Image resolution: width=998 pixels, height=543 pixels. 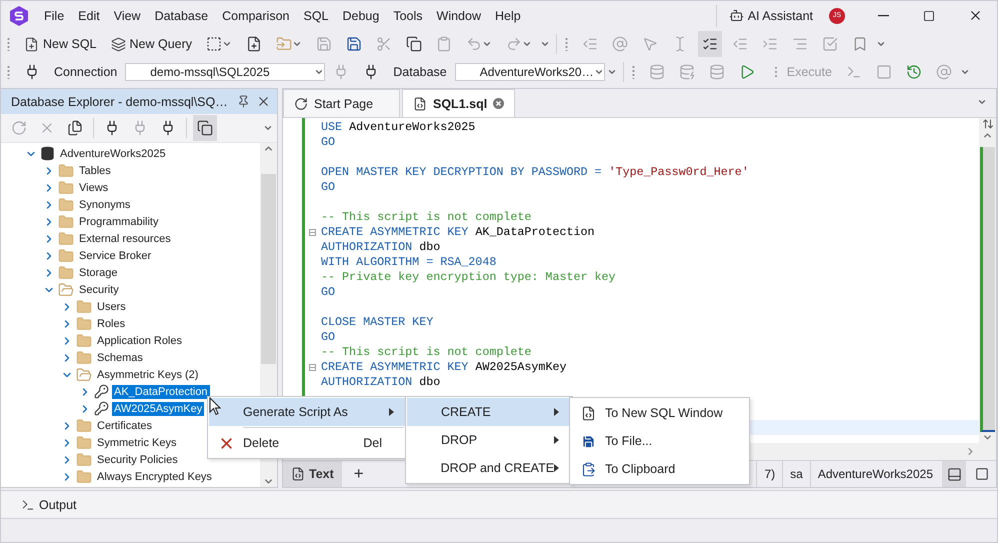 I want to click on robot-icon, so click(x=736, y=15).